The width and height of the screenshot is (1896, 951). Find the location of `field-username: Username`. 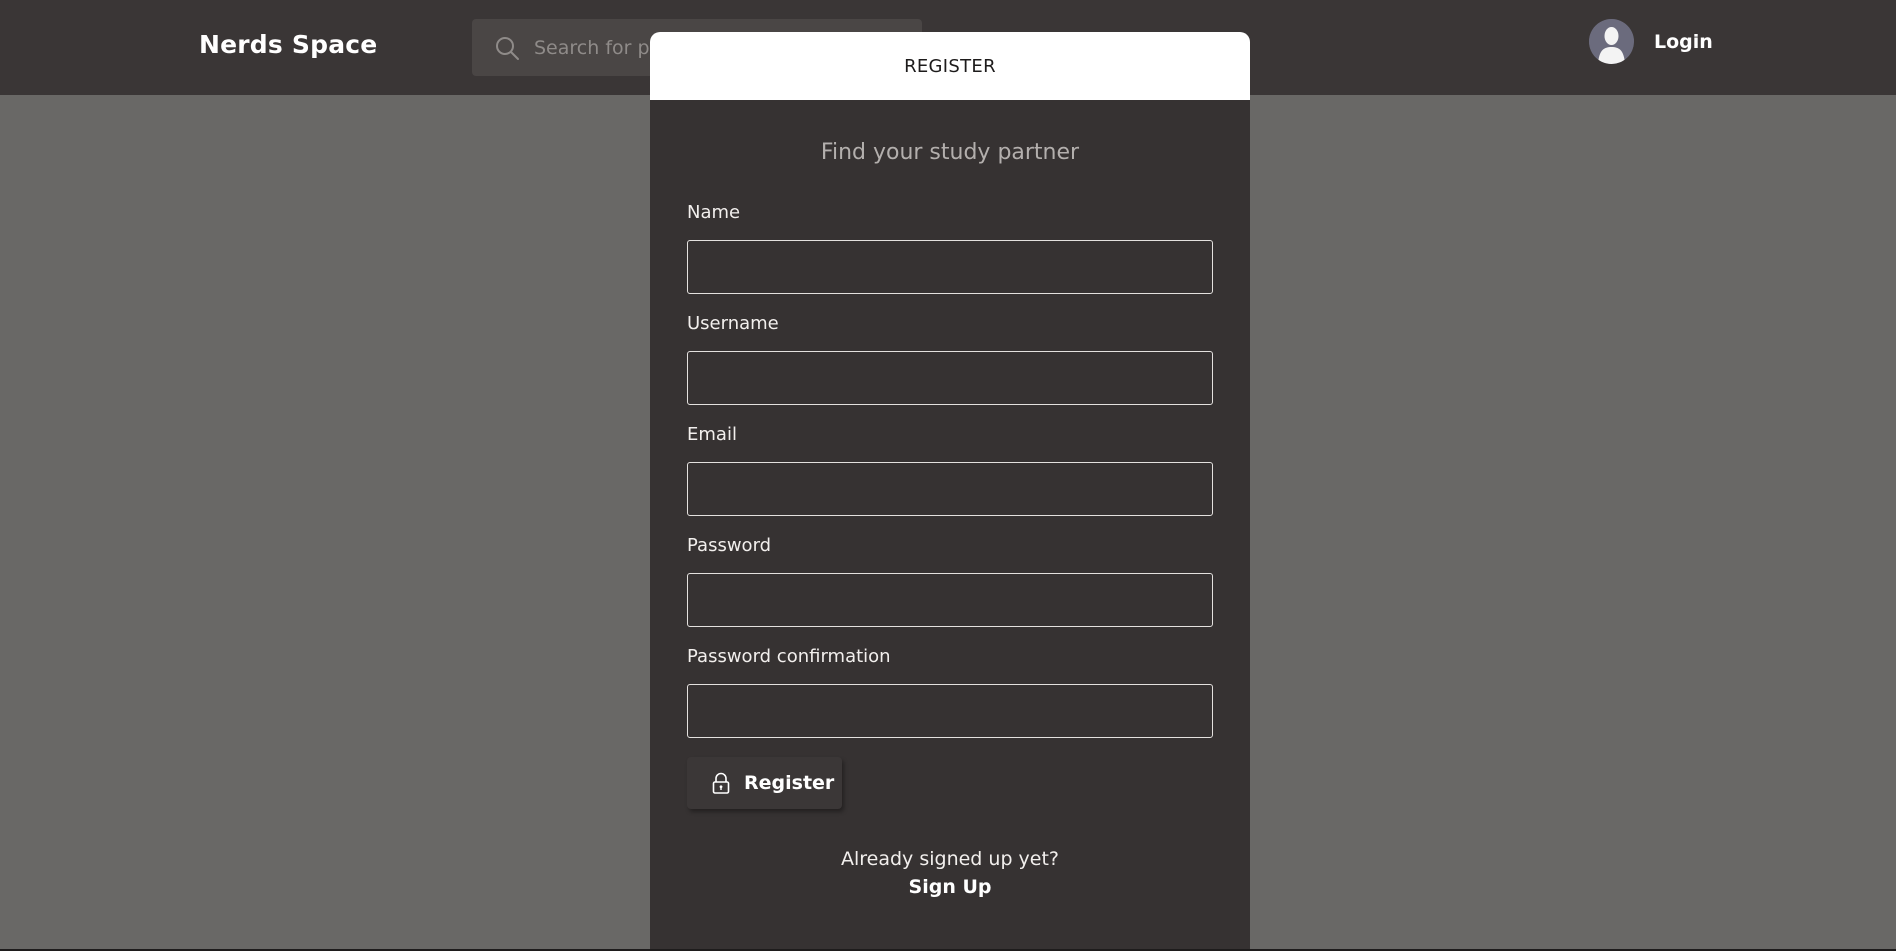

field-username: Username is located at coordinates (950, 359).